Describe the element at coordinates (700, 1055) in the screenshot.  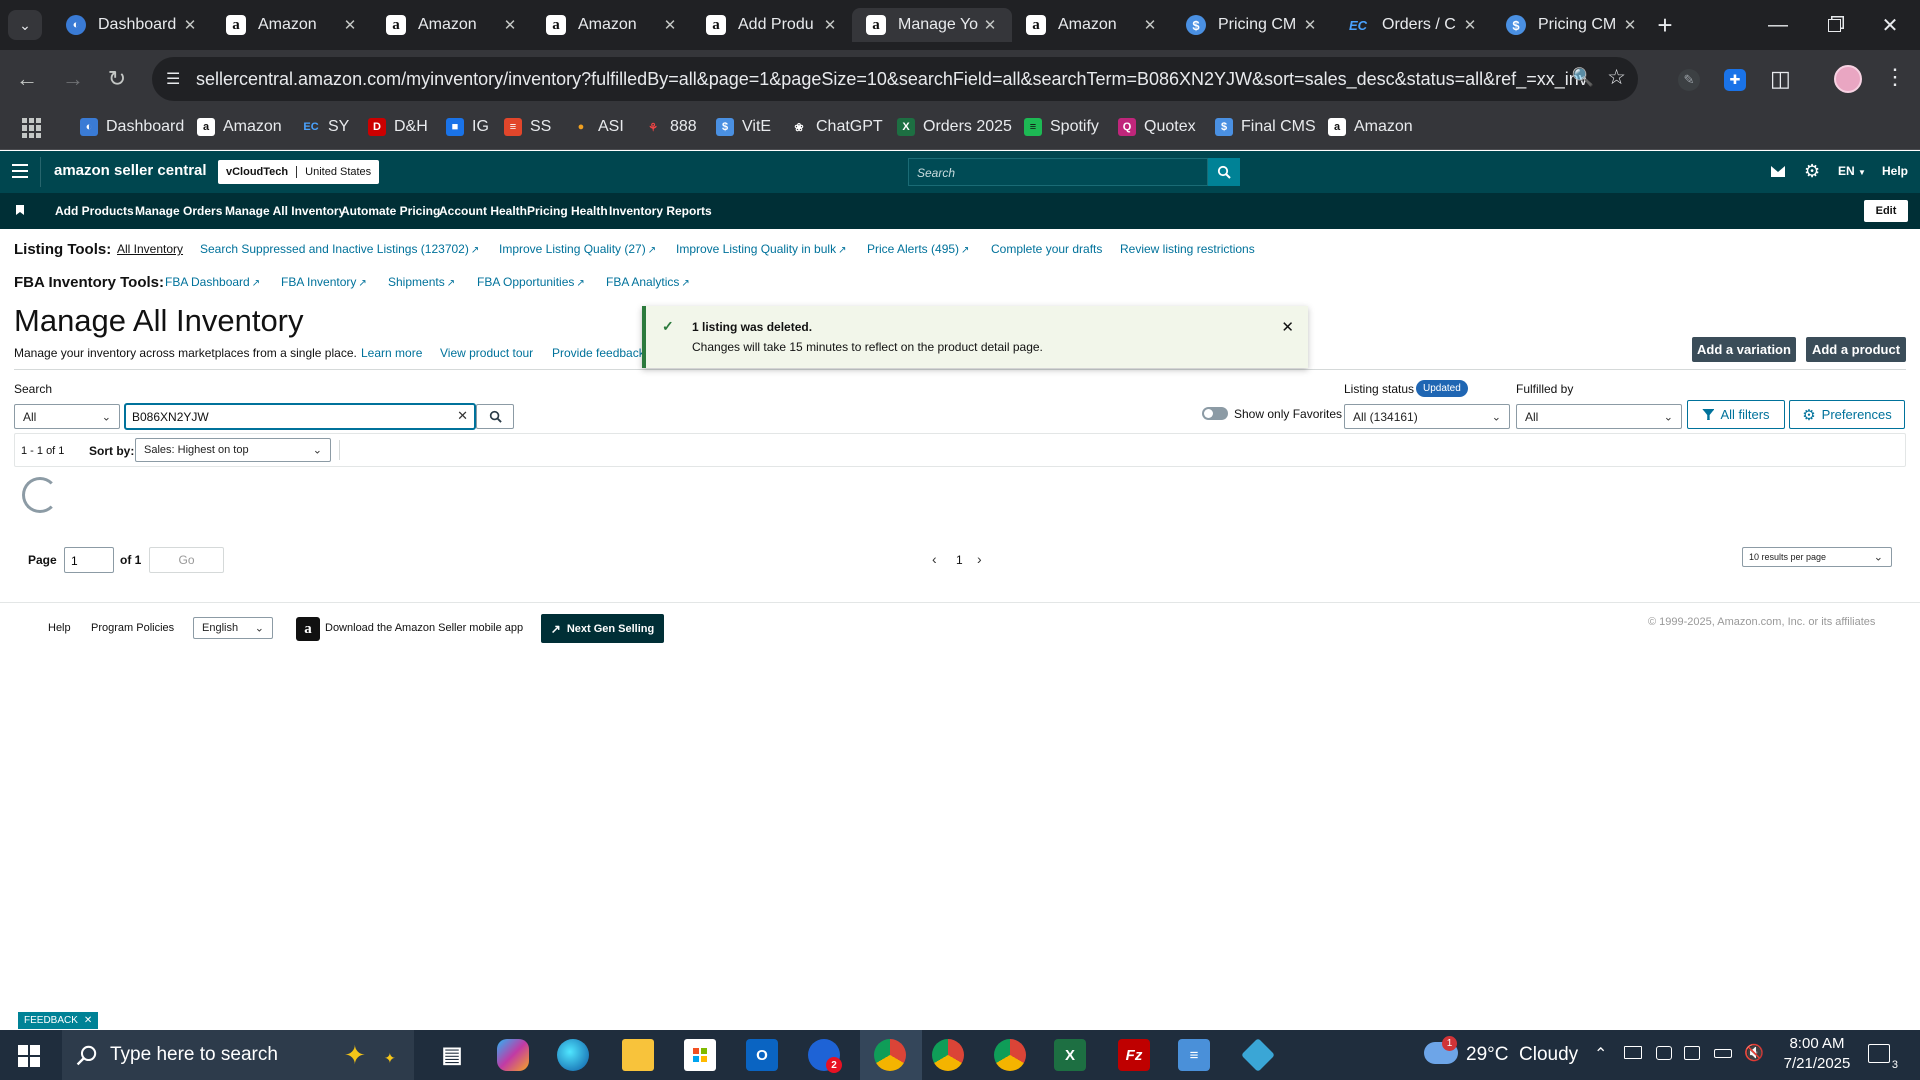
I see `microsoft-store-icon` at that location.